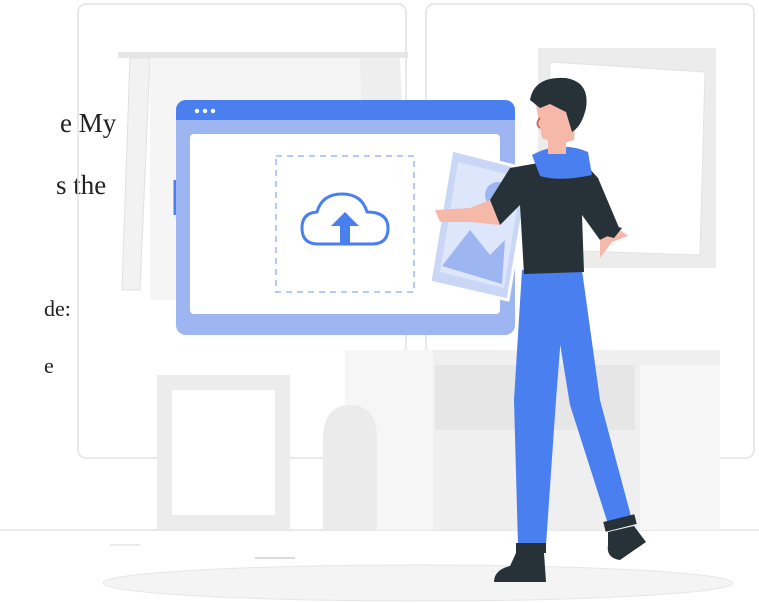 Image resolution: width=759 pixels, height=603 pixels. What do you see at coordinates (379, 565) in the screenshot?
I see `floor` at bounding box center [379, 565].